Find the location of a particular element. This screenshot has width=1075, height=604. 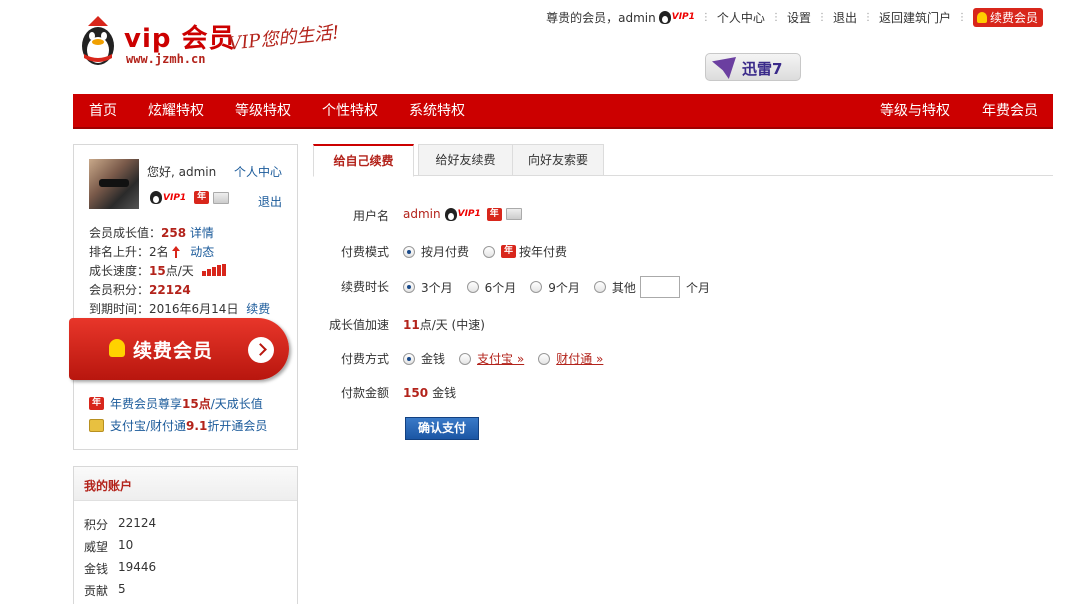

duration-row: 3个月 6个月 9个月 其他 个月 is located at coordinates (556, 287).